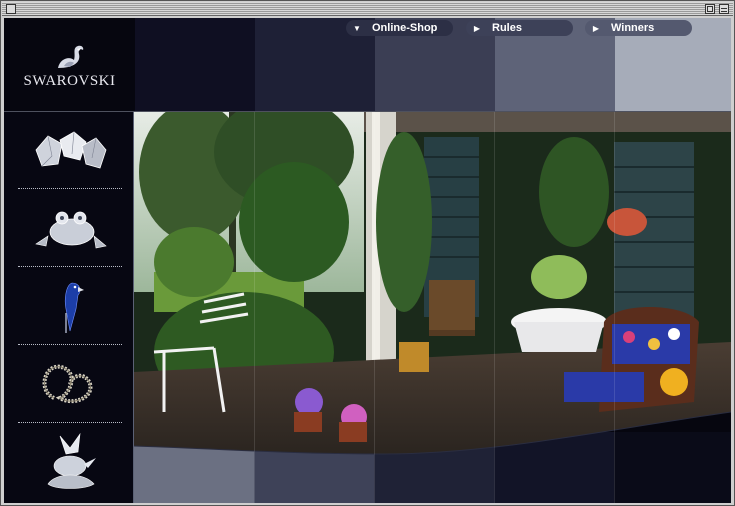  I want to click on sidebar-item-crystal-bird-figure, so click(70, 461).